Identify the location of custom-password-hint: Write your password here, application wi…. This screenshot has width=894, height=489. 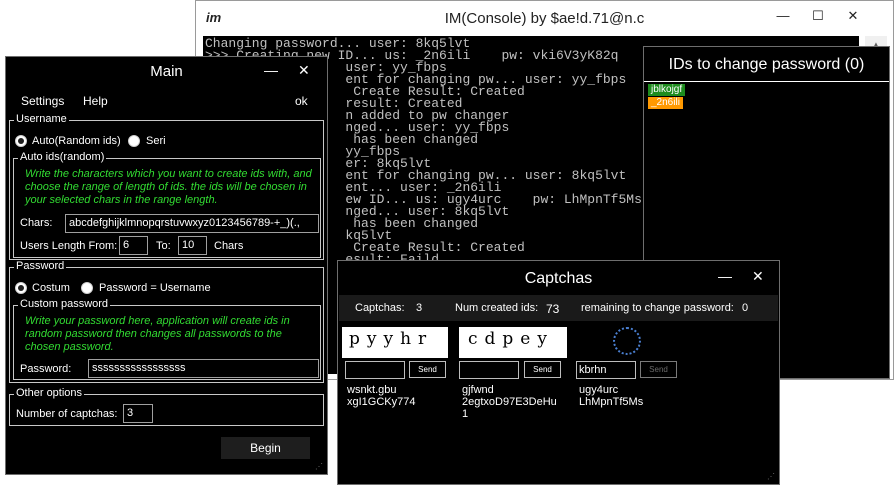
(157, 334).